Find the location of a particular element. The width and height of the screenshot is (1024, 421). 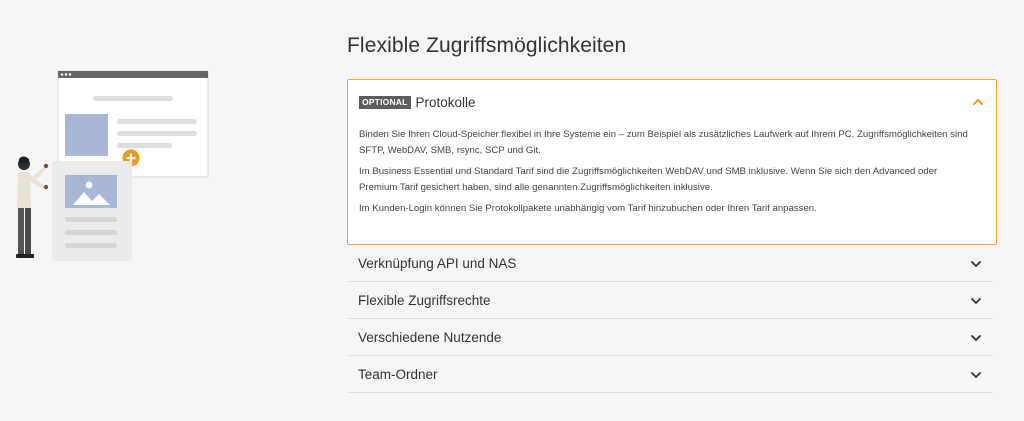

accordion-item-team-ordner: Team-Ordner is located at coordinates (671, 374).